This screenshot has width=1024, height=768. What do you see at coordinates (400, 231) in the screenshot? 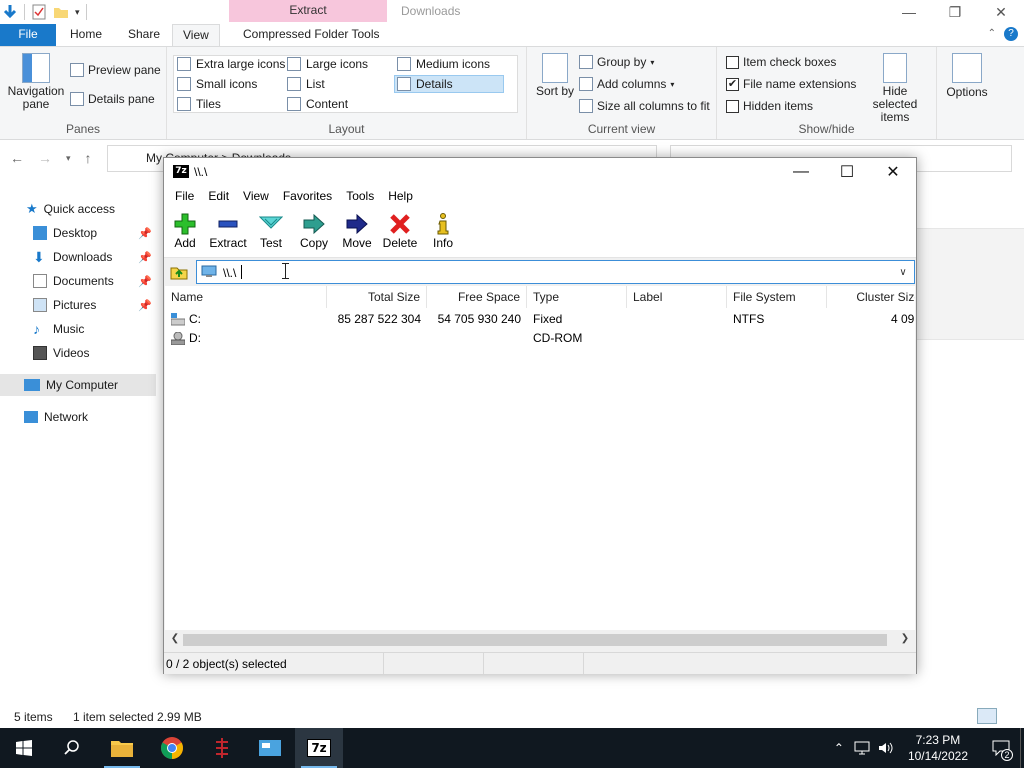
I see `delete-button: Delete` at bounding box center [400, 231].